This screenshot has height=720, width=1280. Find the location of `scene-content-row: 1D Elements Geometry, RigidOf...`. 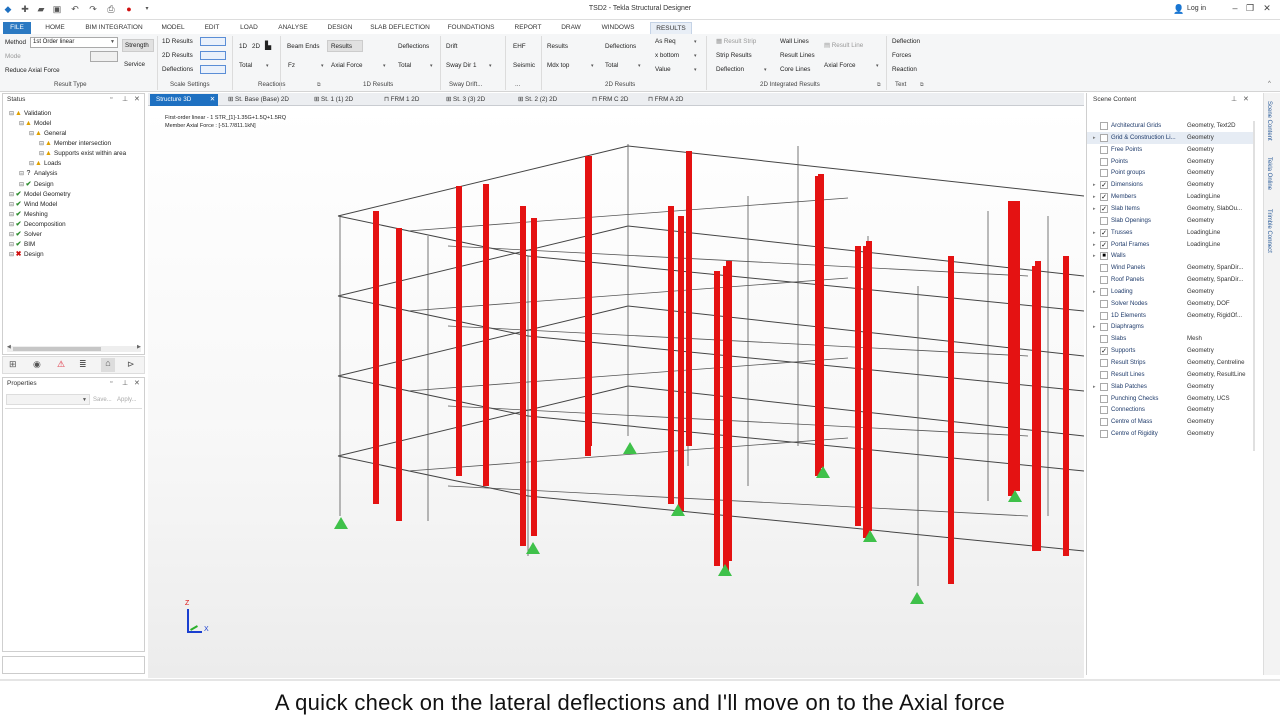

scene-content-row: 1D Elements Geometry, RigidOf... is located at coordinates (1171, 316).